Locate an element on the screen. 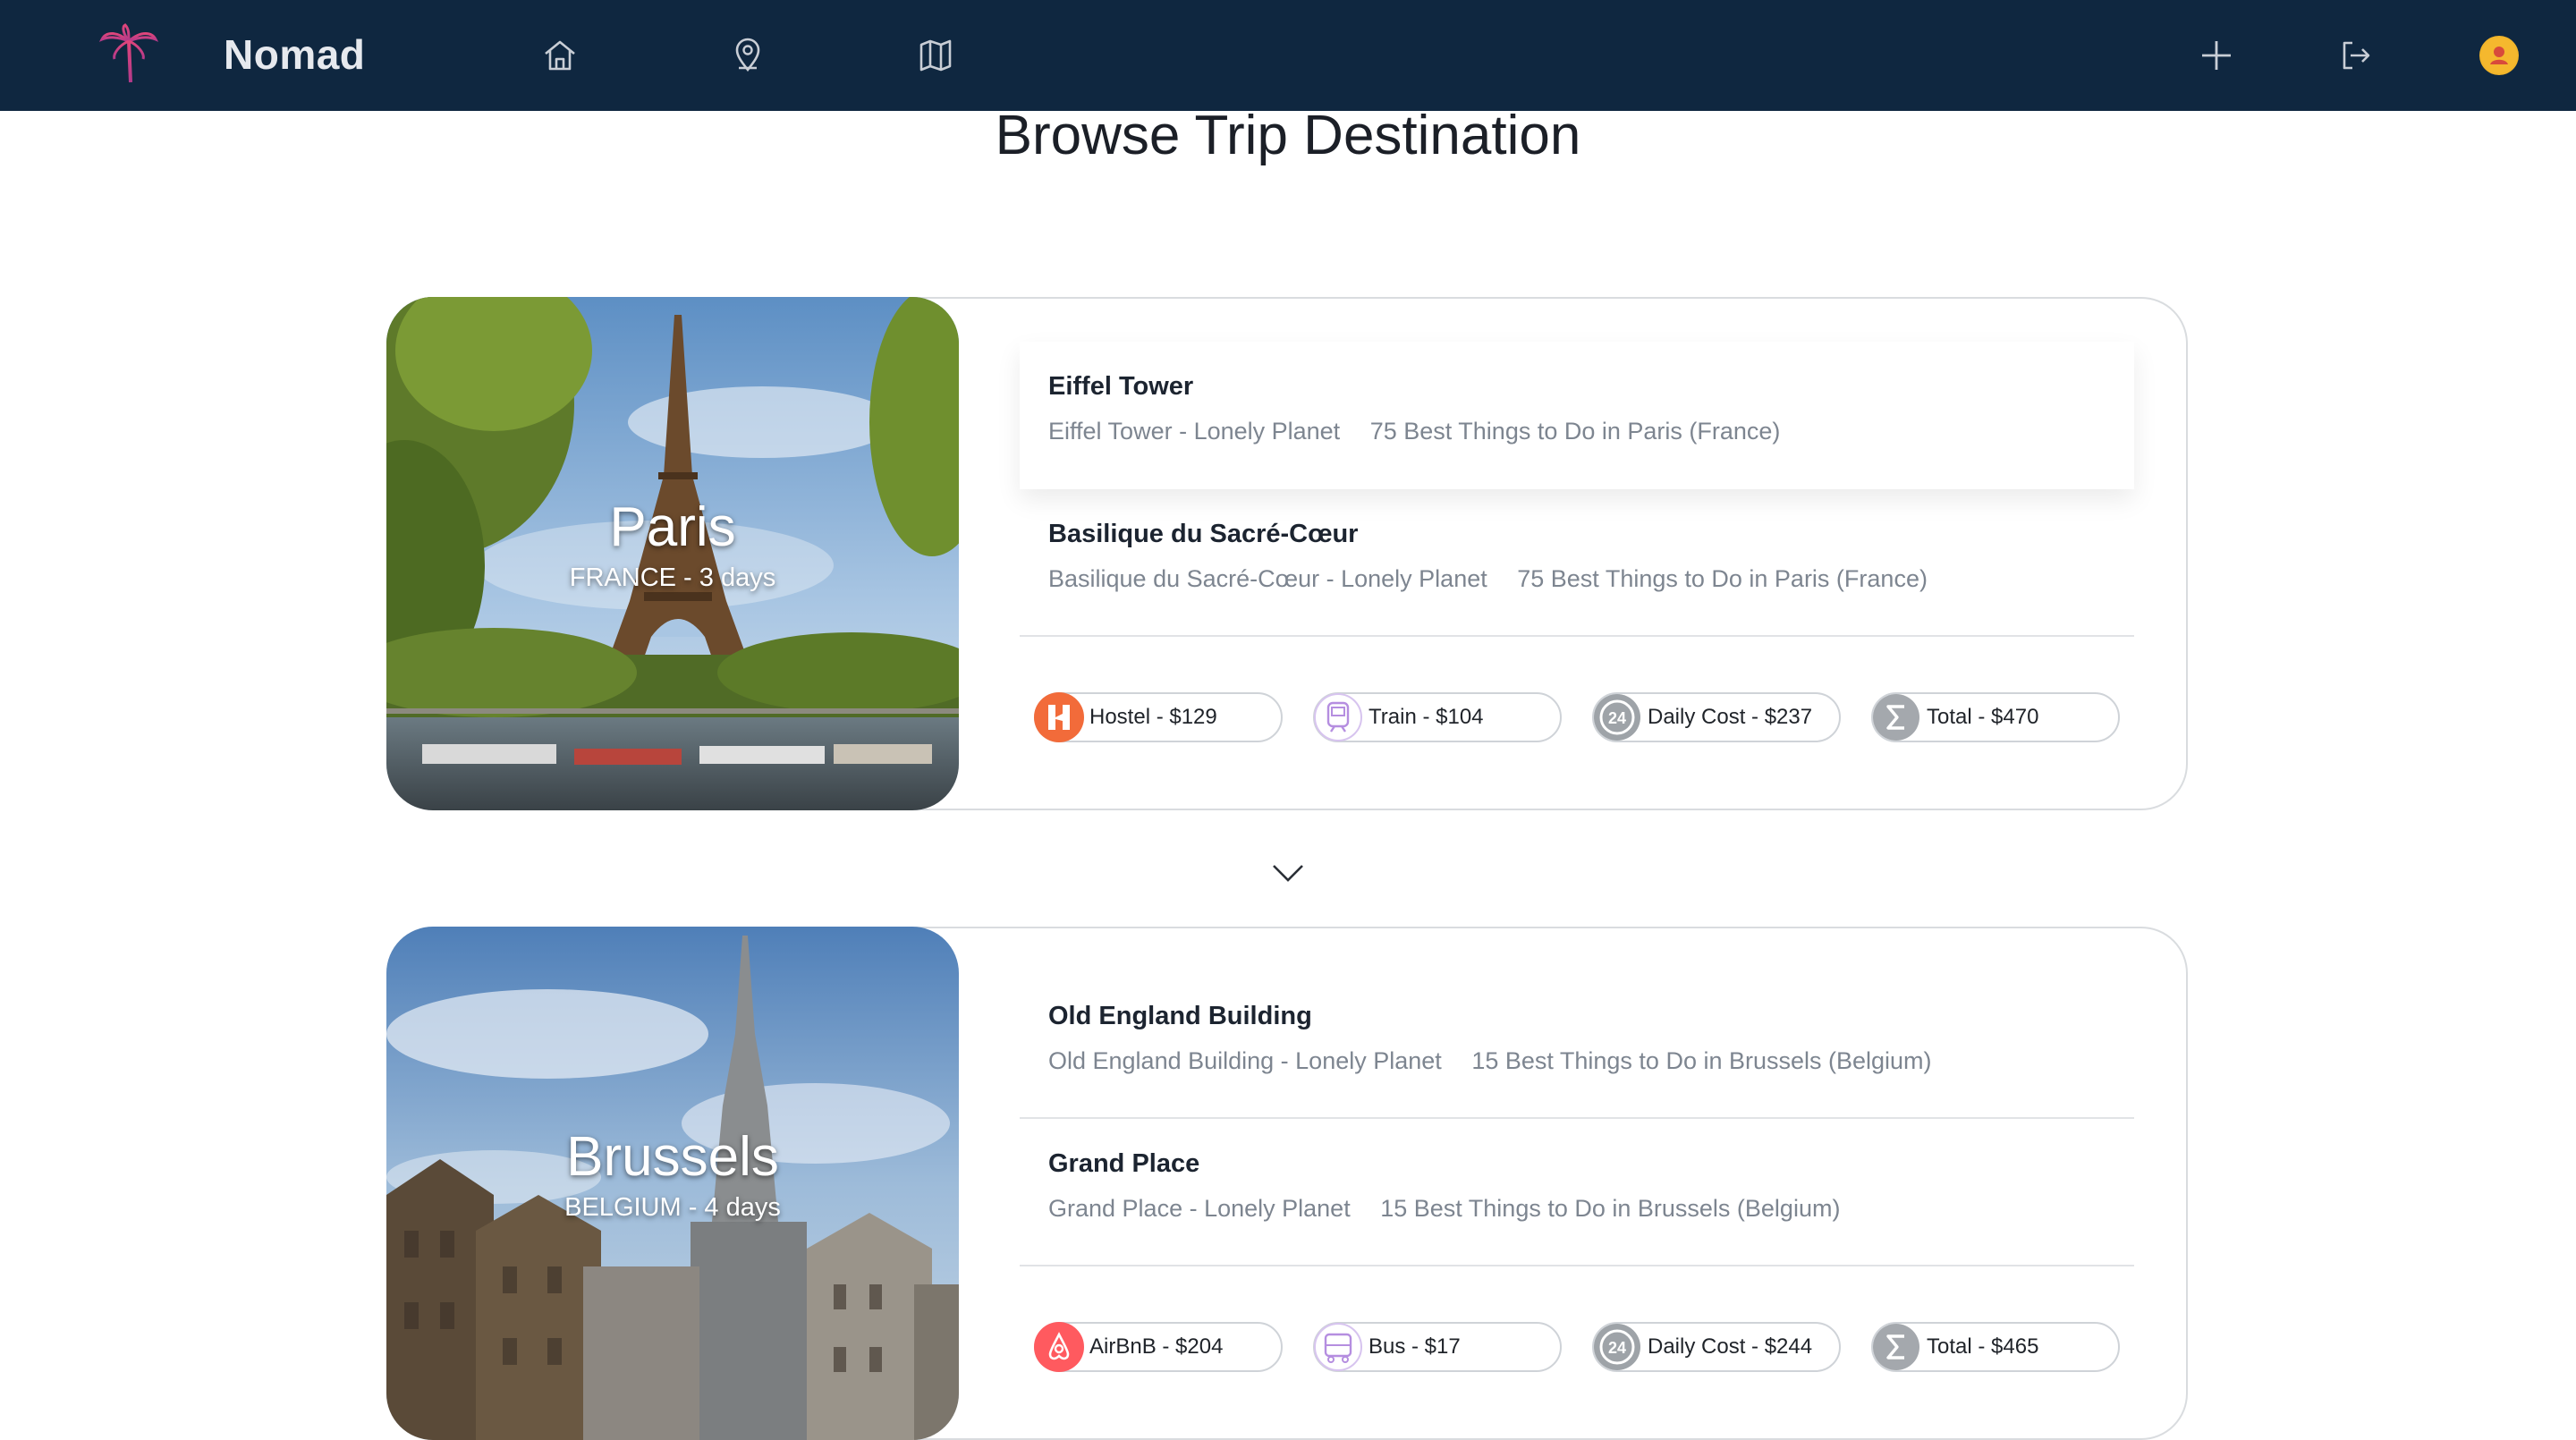 The image size is (2576, 1440). cost-label: Daily Cost - $237 is located at coordinates (1730, 717).